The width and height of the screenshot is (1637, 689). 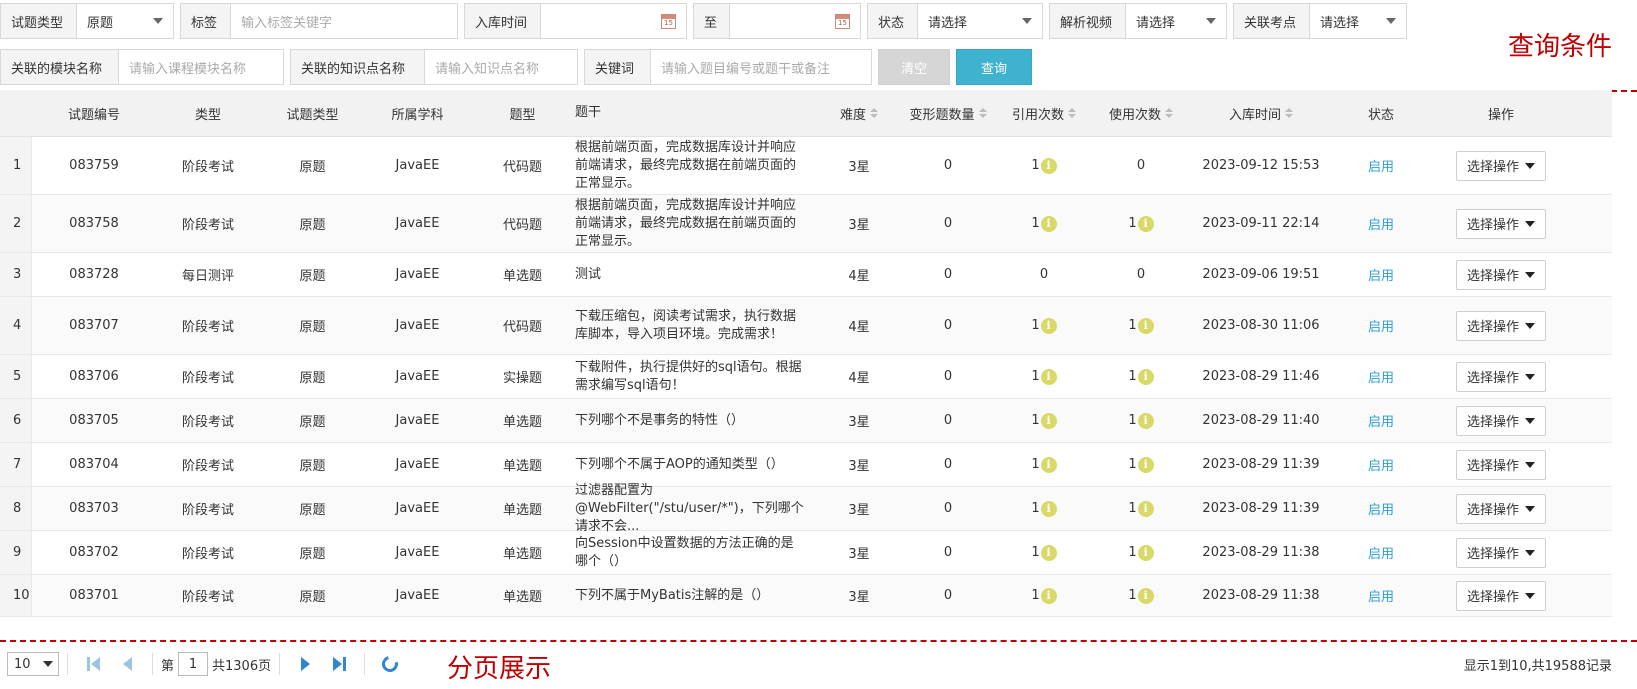 What do you see at coordinates (390, 664) in the screenshot?
I see `refresh-icon` at bounding box center [390, 664].